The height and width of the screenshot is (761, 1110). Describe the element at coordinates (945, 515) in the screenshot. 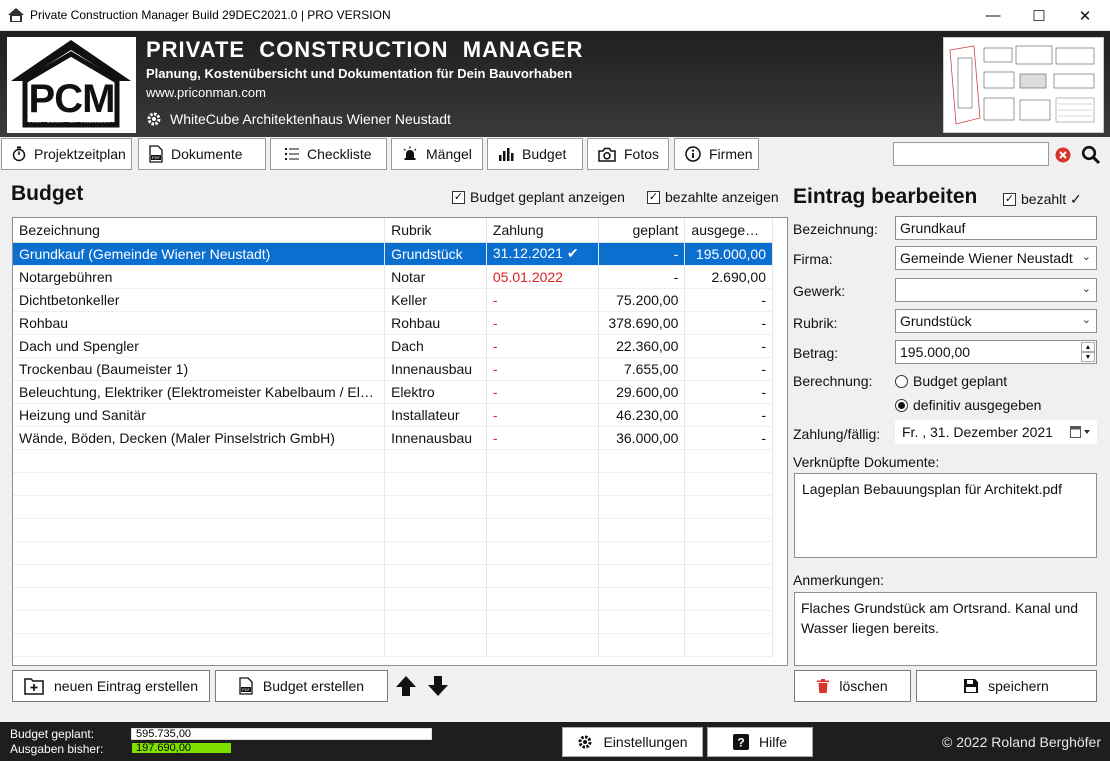

I see `linked-docs-list: Lageplan Bebauungsplan für Architekt.pdf` at that location.